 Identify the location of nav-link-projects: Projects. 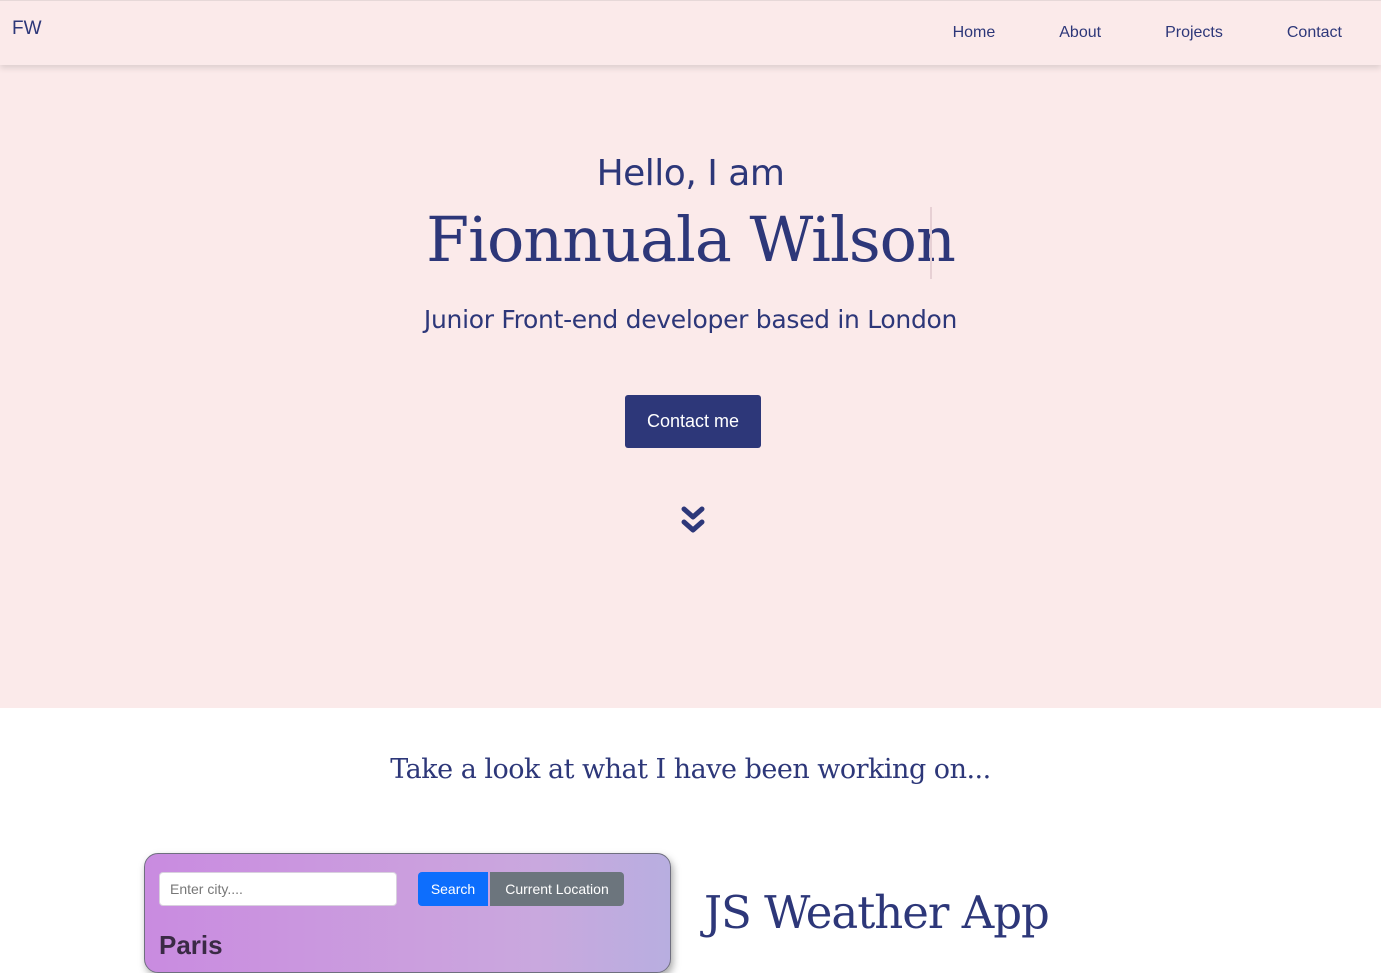
(1194, 33).